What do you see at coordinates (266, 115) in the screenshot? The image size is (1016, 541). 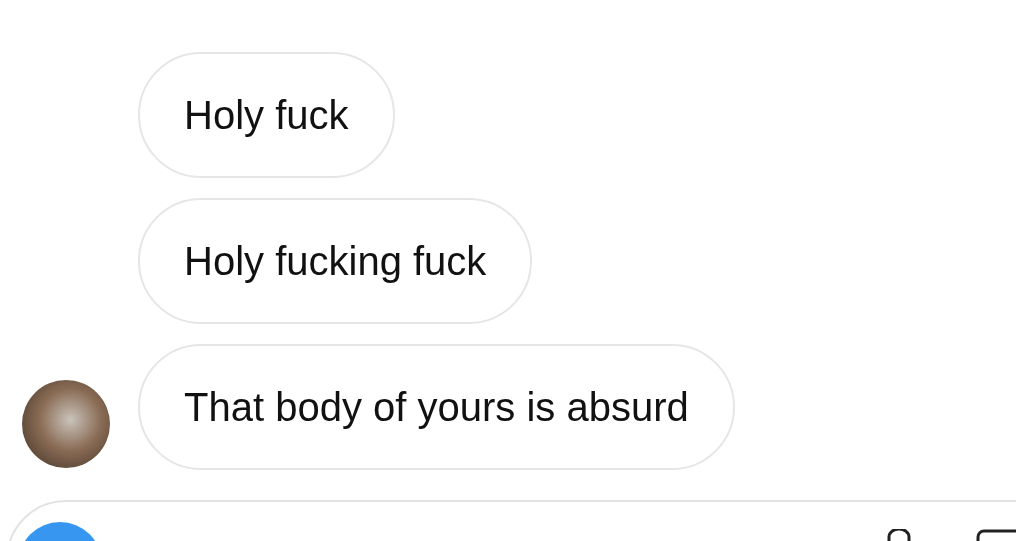 I see `message-bubble: Holy fuck` at bounding box center [266, 115].